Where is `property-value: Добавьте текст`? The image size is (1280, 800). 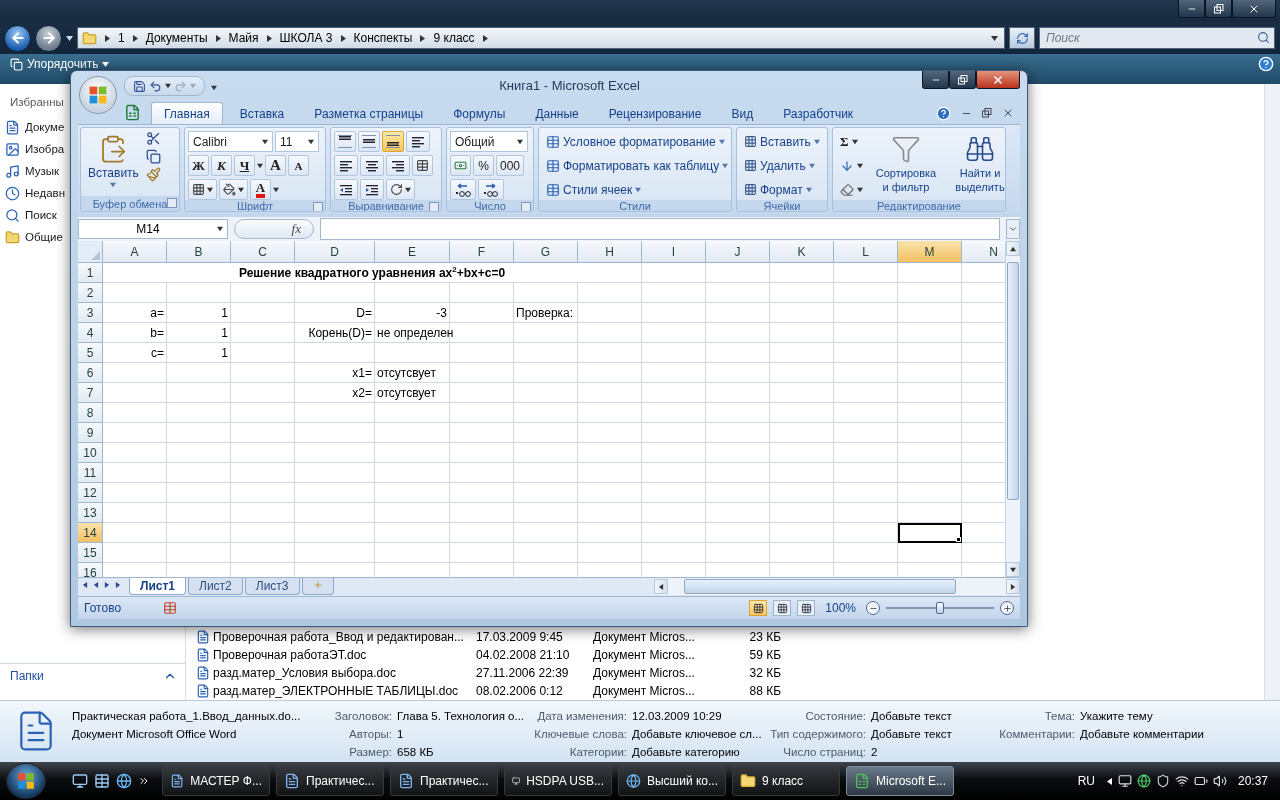
property-value: Добавьте текст is located at coordinates (917, 716).